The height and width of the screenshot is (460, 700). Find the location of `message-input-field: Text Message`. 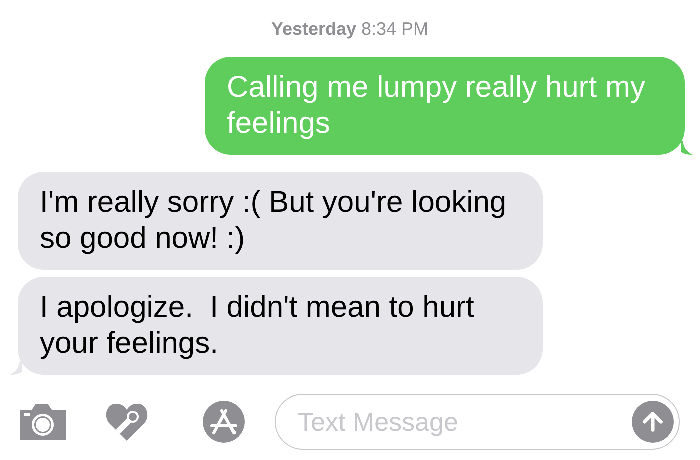

message-input-field: Text Message is located at coordinates (477, 422).